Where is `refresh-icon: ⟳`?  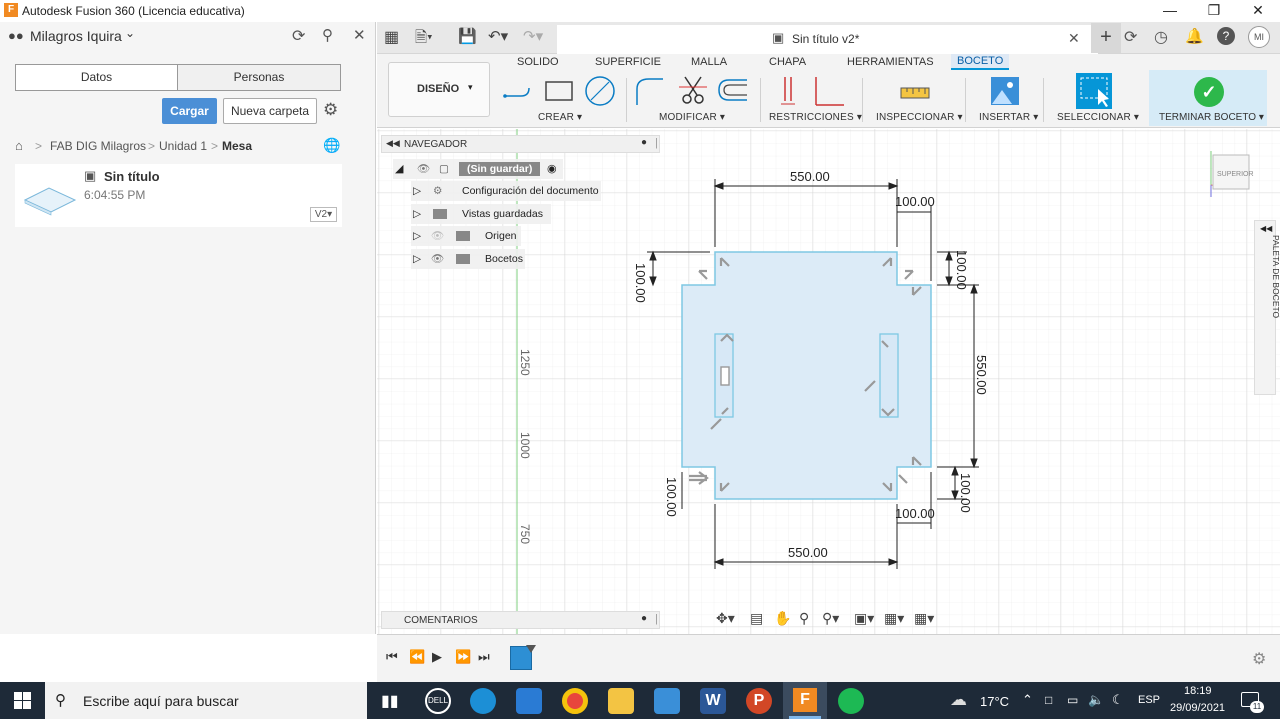
refresh-icon: ⟳ is located at coordinates (298, 36).